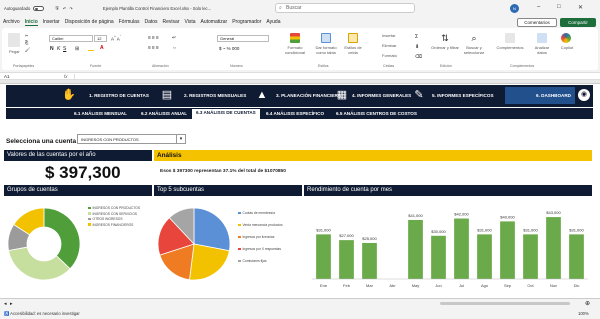 The width and height of the screenshot is (600, 319). What do you see at coordinates (474, 38) in the screenshot?
I see `find-icon: ⌕` at bounding box center [474, 38].